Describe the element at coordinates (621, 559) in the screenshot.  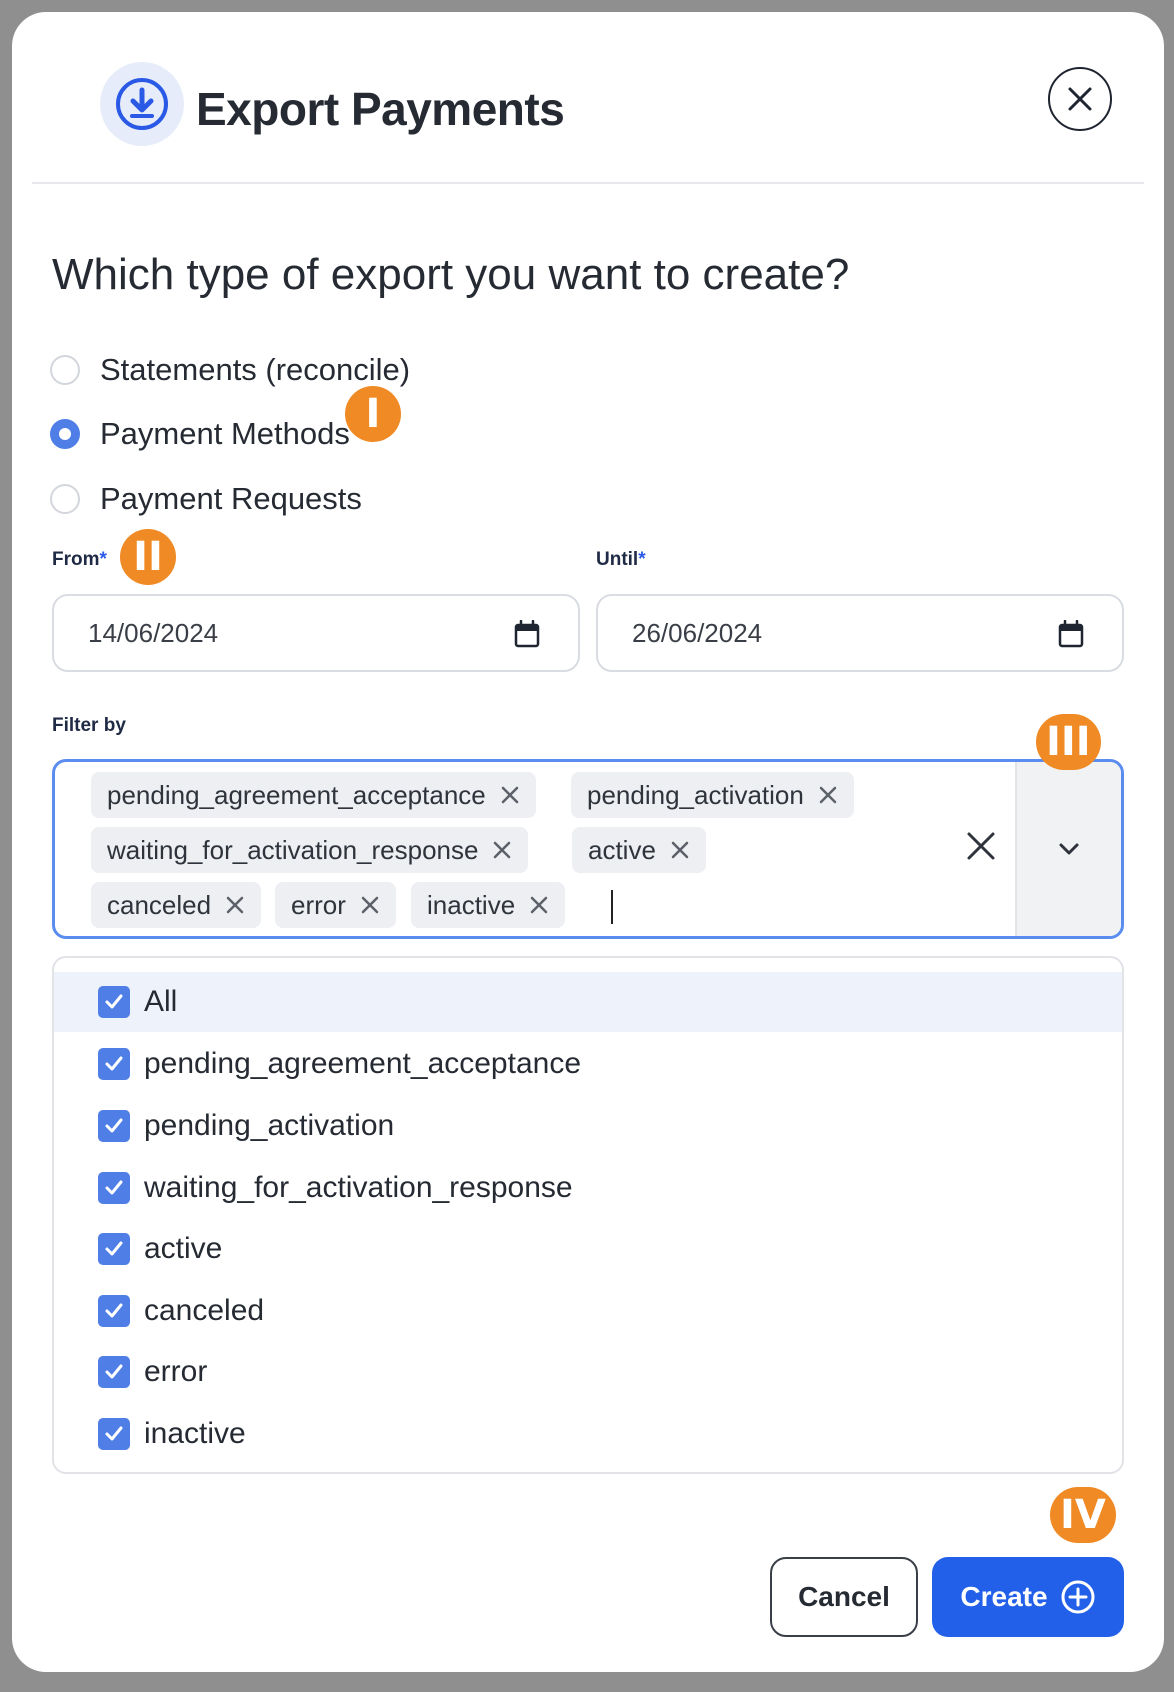
I see `until-label: Until*` at that location.